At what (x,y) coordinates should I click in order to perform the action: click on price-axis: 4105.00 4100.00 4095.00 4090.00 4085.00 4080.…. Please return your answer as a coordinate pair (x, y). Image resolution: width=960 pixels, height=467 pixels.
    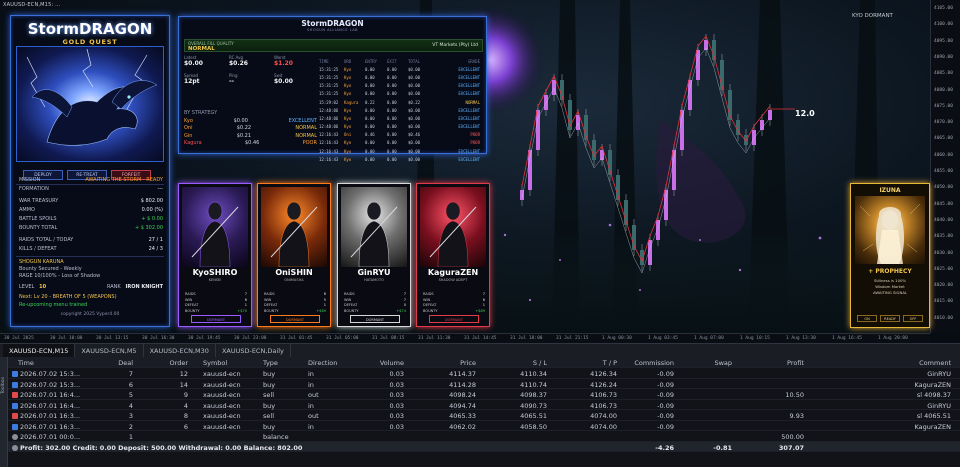
    Looking at the image, I should click on (945, 166).